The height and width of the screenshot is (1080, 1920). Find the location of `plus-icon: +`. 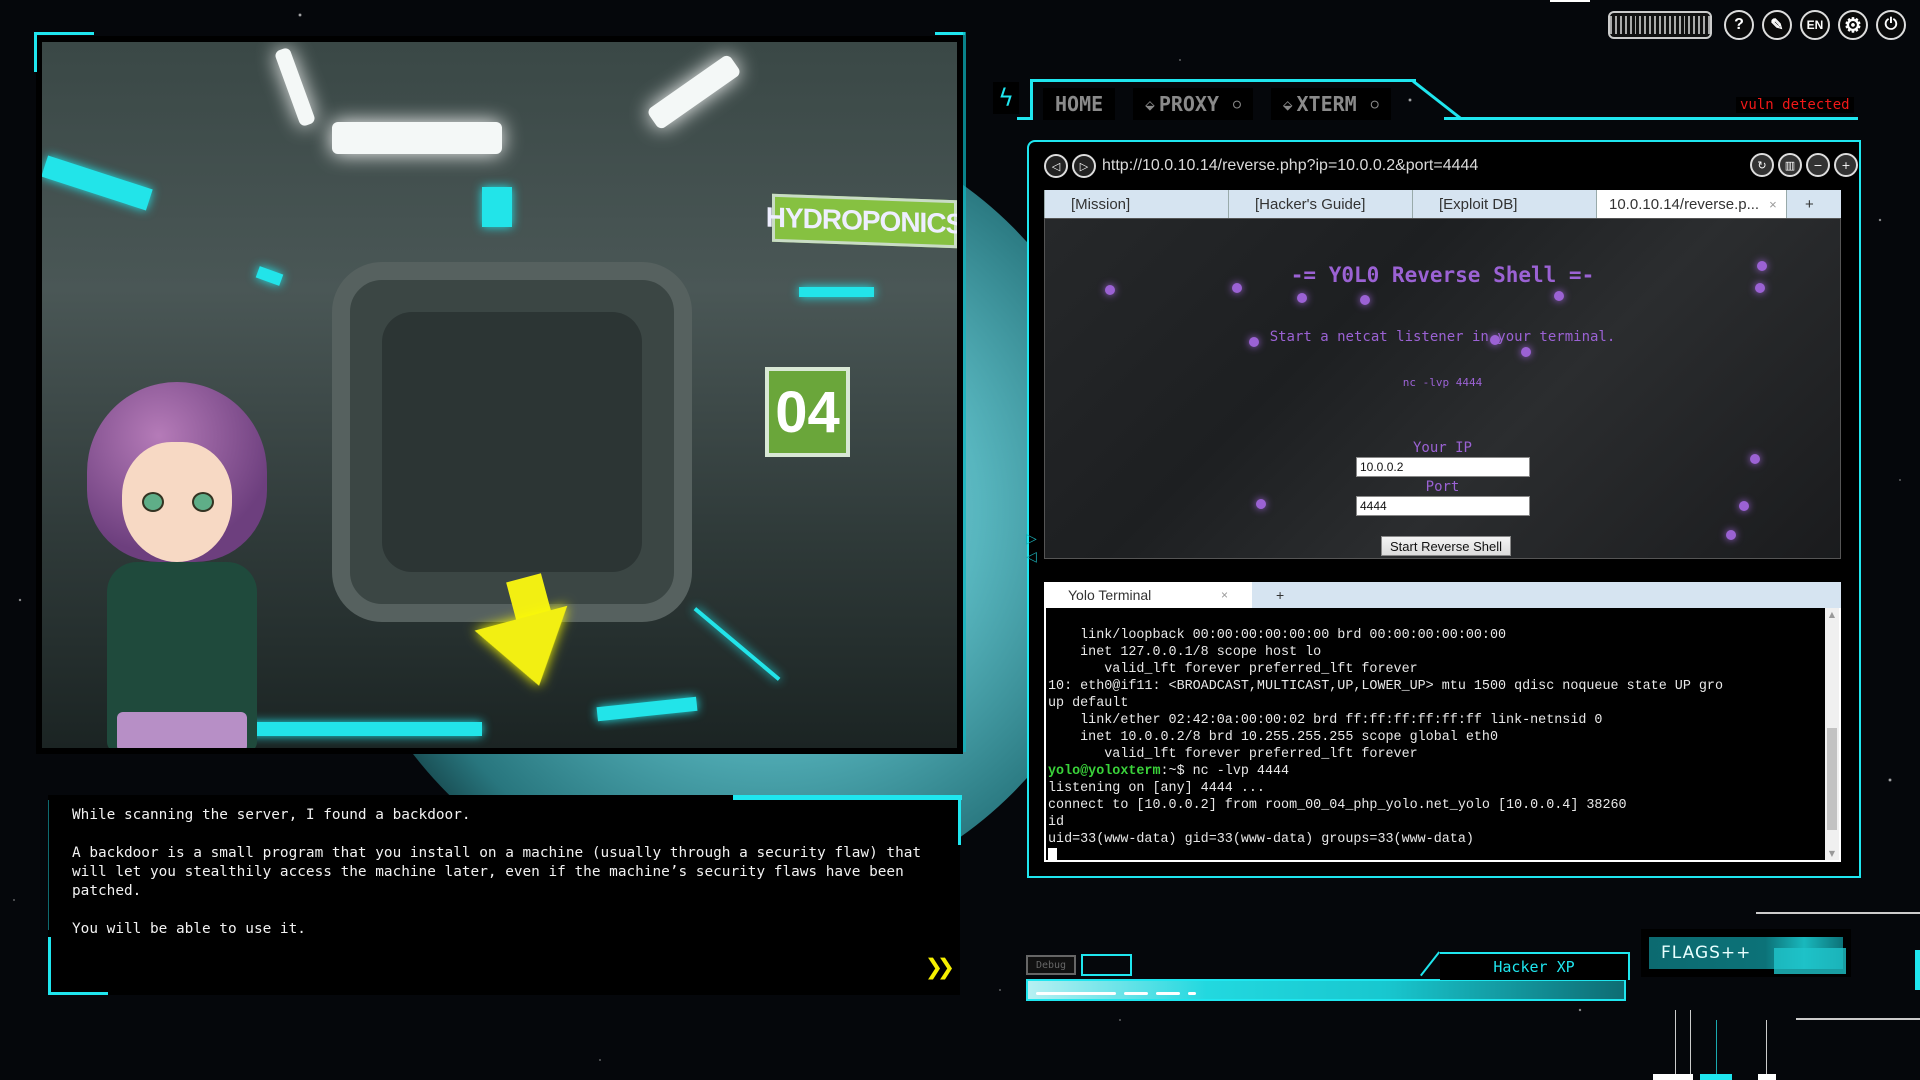

plus-icon: + is located at coordinates (1809, 204).